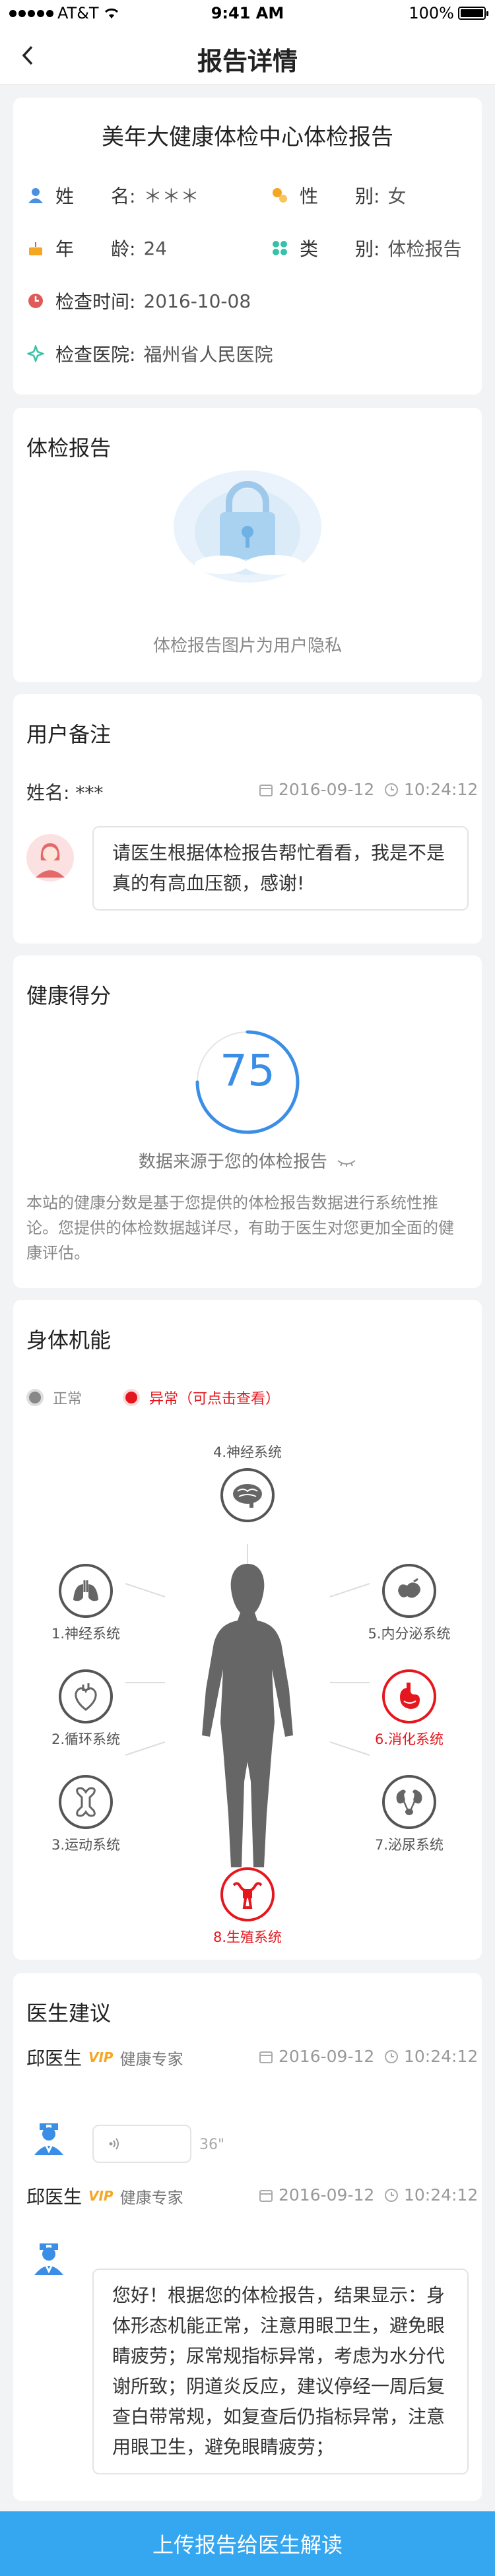 The height and width of the screenshot is (2576, 495). I want to click on time-label: 检查时间:, so click(95, 302).